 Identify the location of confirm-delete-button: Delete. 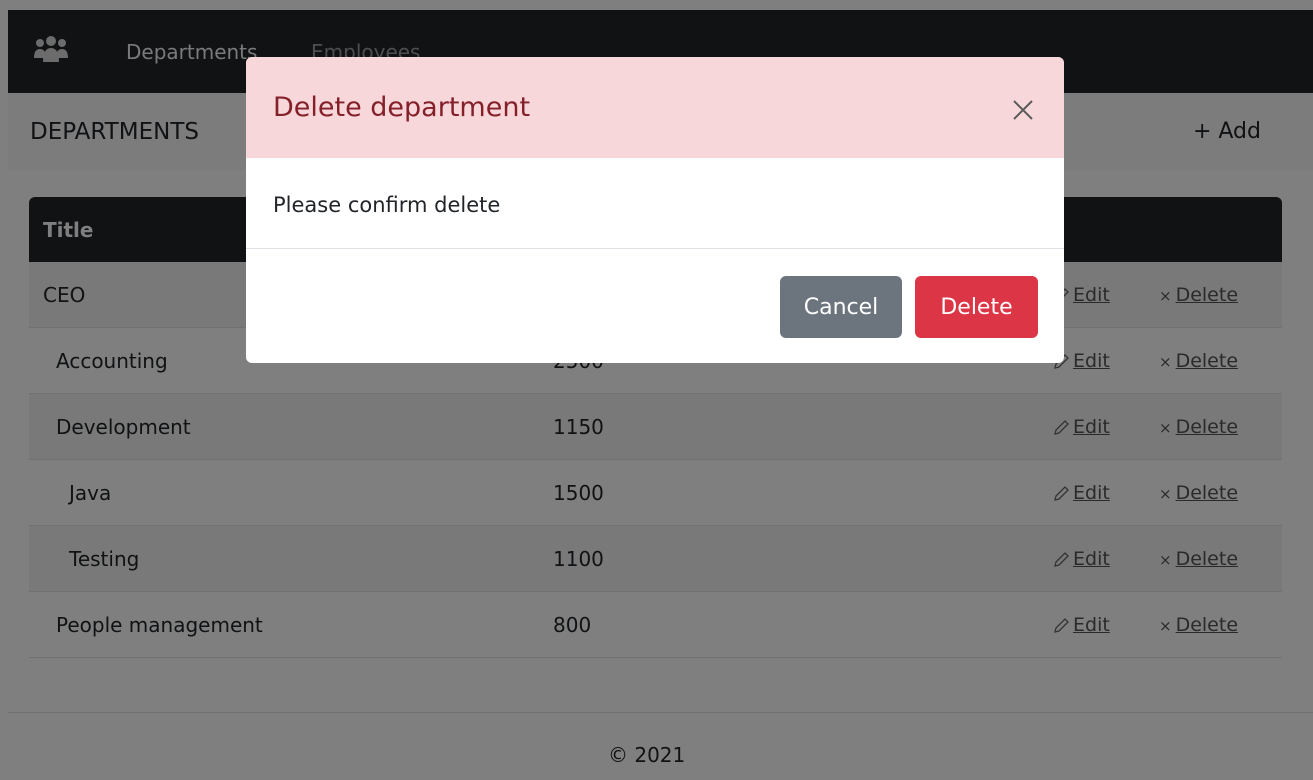
(976, 307).